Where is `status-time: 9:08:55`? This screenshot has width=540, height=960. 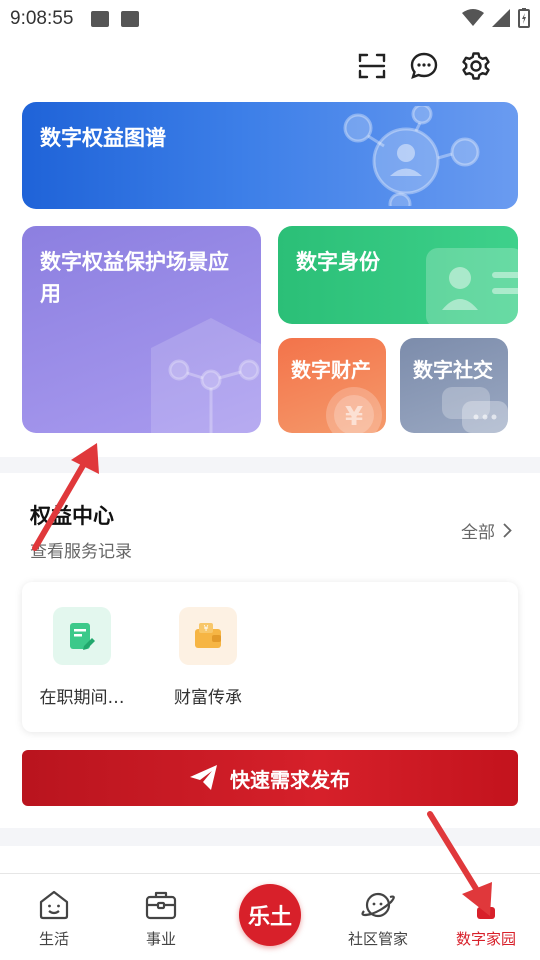
status-time: 9:08:55 is located at coordinates (42, 18).